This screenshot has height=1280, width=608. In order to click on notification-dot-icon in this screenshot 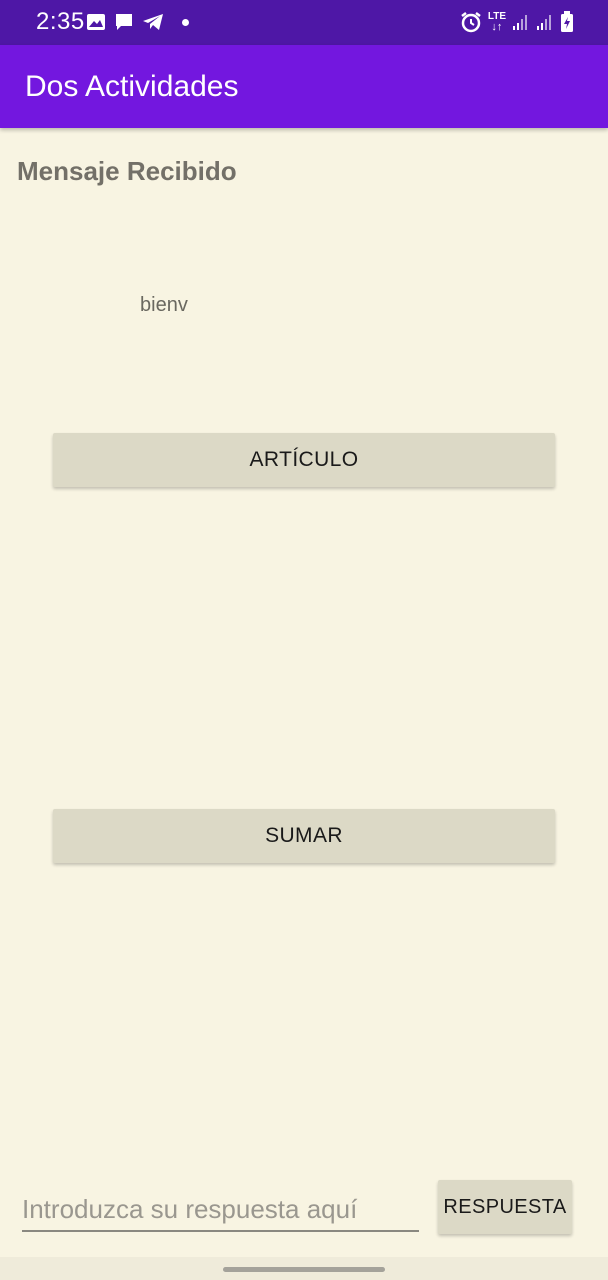, I will do `click(185, 22)`.